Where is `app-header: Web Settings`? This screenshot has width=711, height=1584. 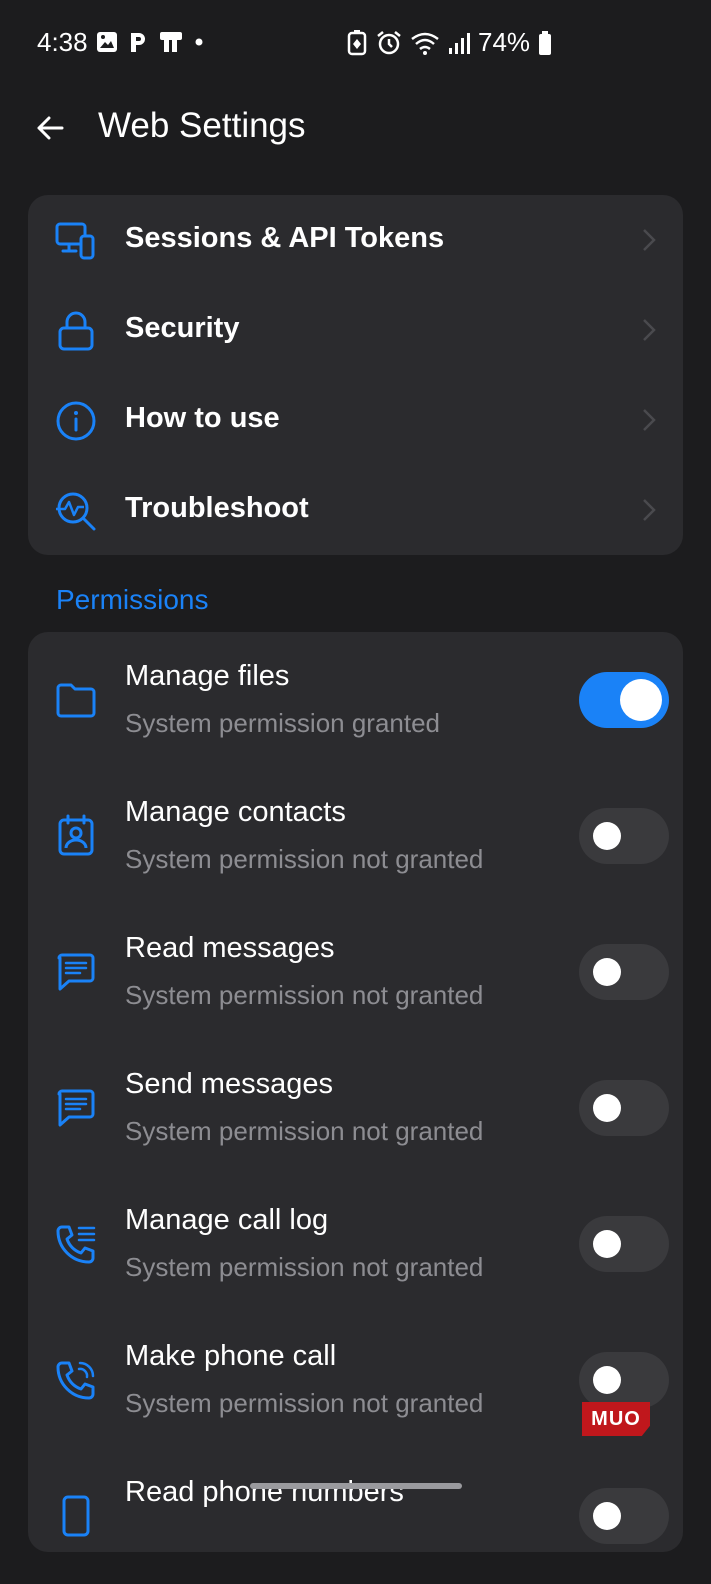
app-header: Web Settings is located at coordinates (355, 131).